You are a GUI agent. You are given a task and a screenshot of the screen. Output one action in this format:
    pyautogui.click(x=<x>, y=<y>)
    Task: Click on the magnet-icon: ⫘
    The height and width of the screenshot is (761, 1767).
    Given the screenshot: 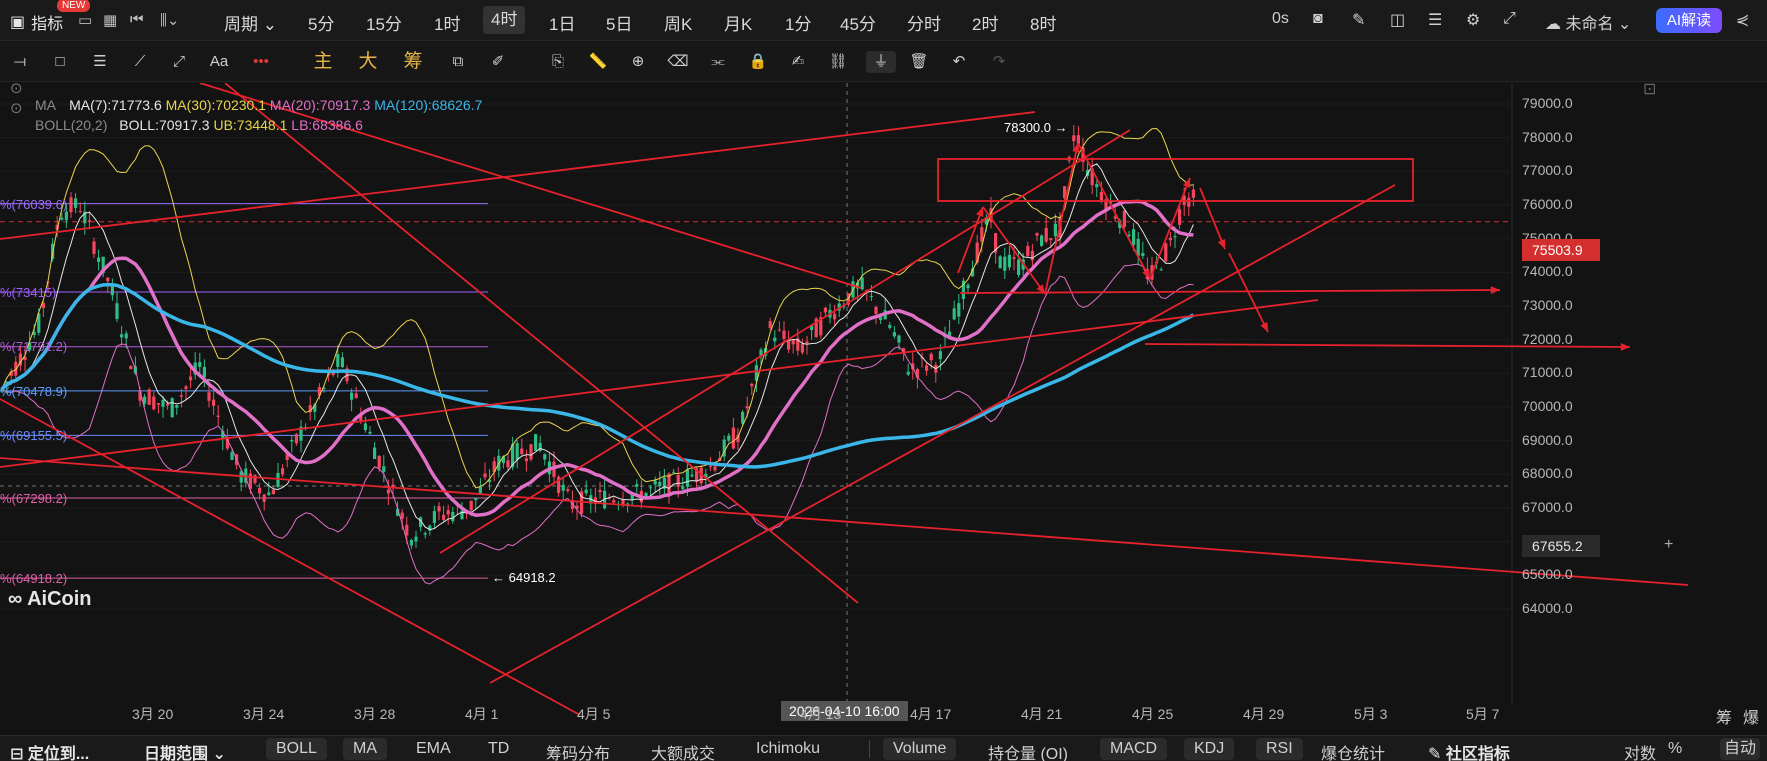 What is the action you would take?
    pyautogui.click(x=718, y=62)
    